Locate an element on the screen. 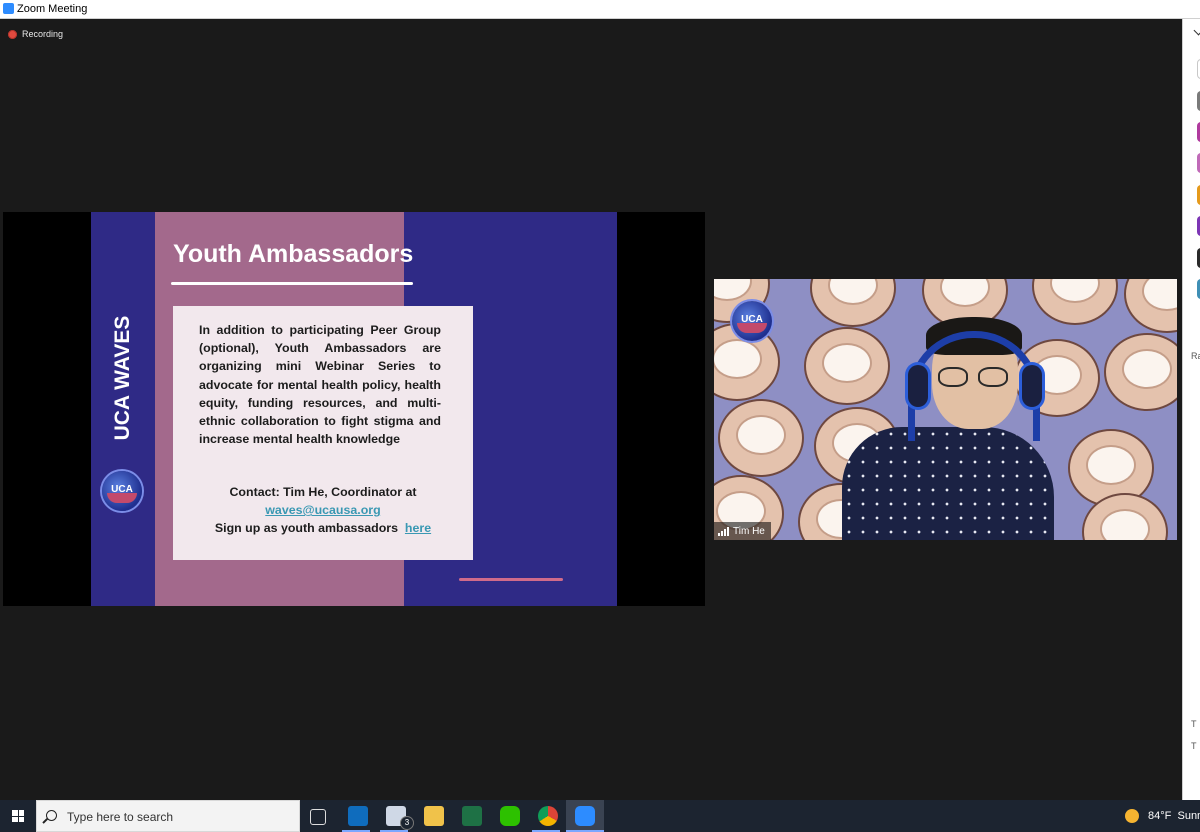 Image resolution: width=1200 pixels, height=832 pixels. panel-label: Ra is located at coordinates (1195, 356).